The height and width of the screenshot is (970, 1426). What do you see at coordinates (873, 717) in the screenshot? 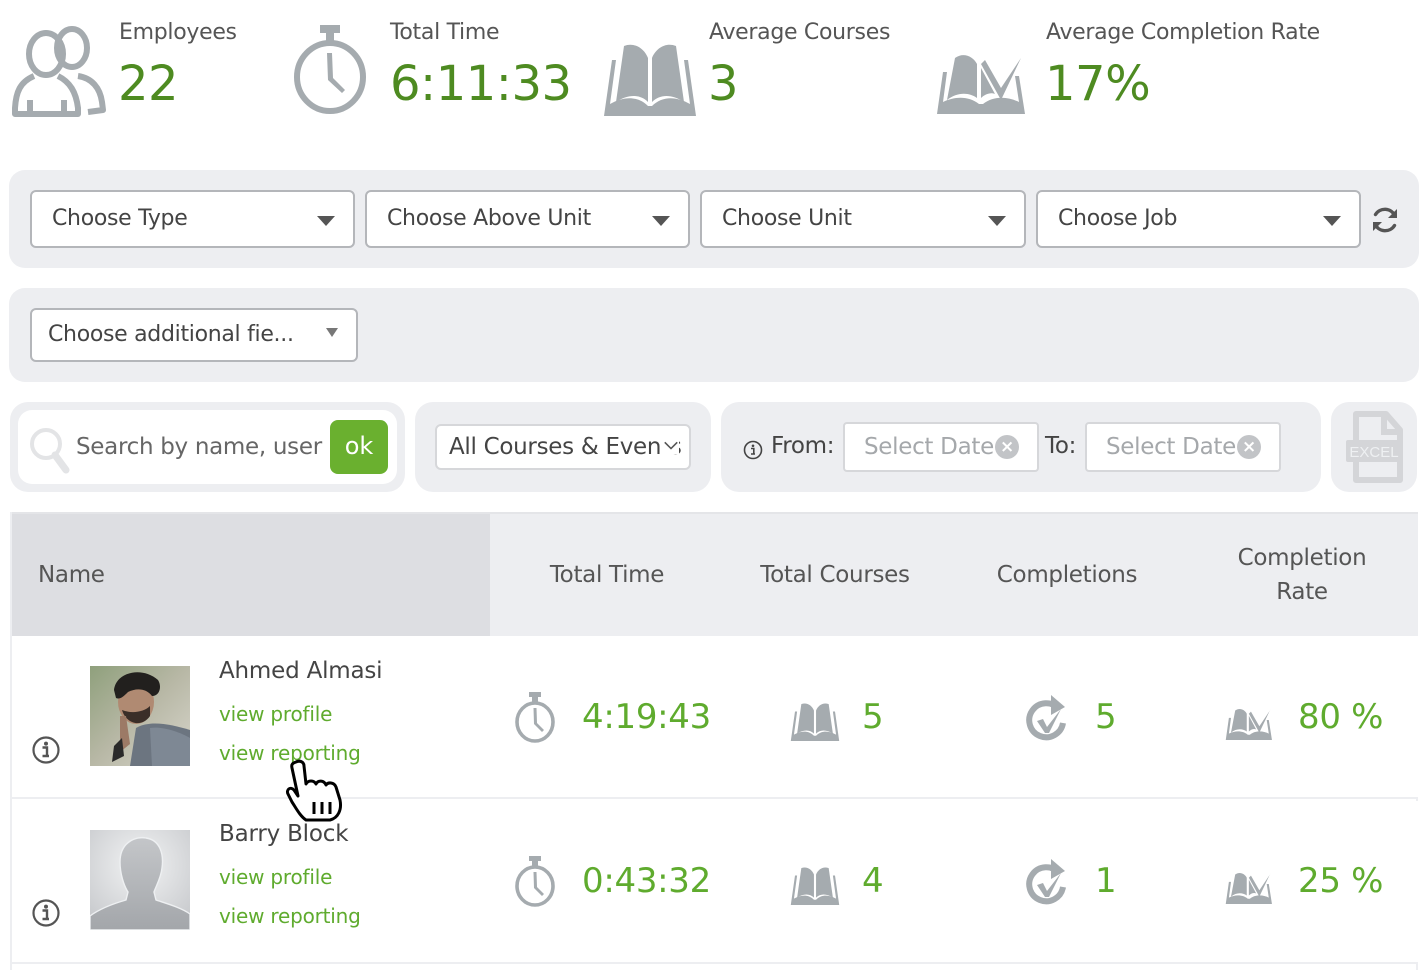
I see `total-courses-value: 5` at bounding box center [873, 717].